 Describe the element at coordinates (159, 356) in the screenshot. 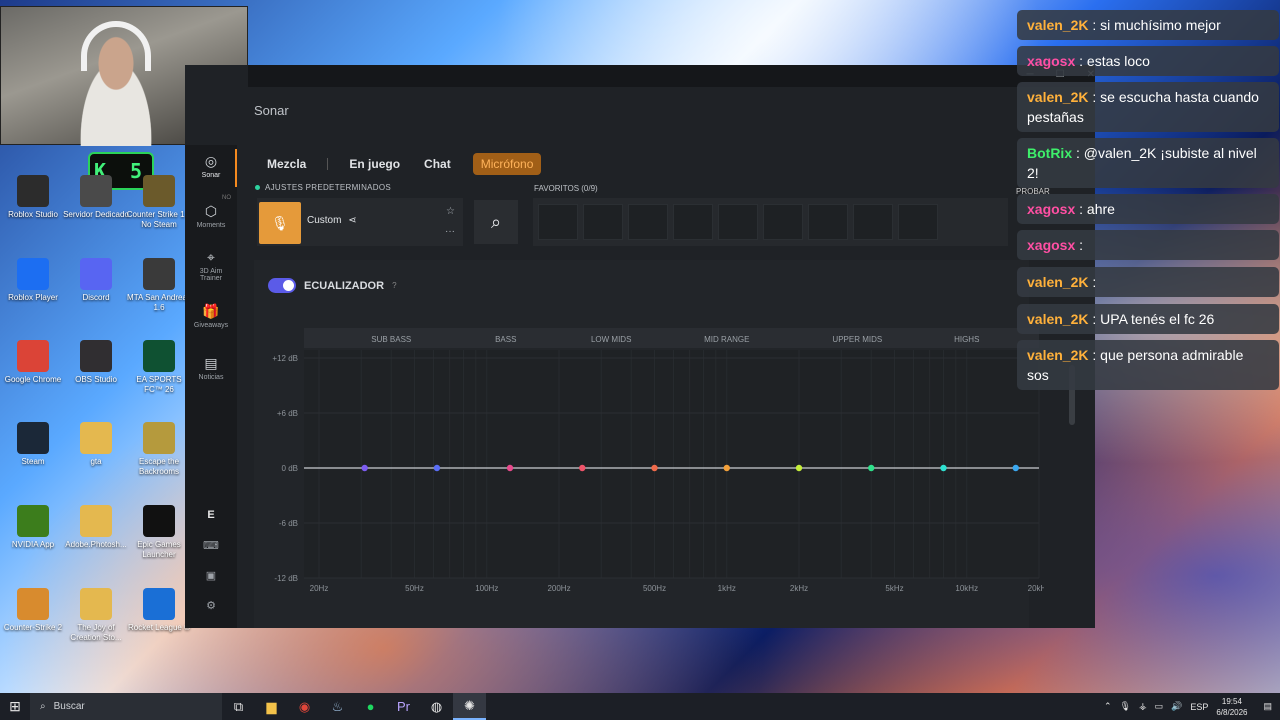

I see `fc26-icon` at that location.